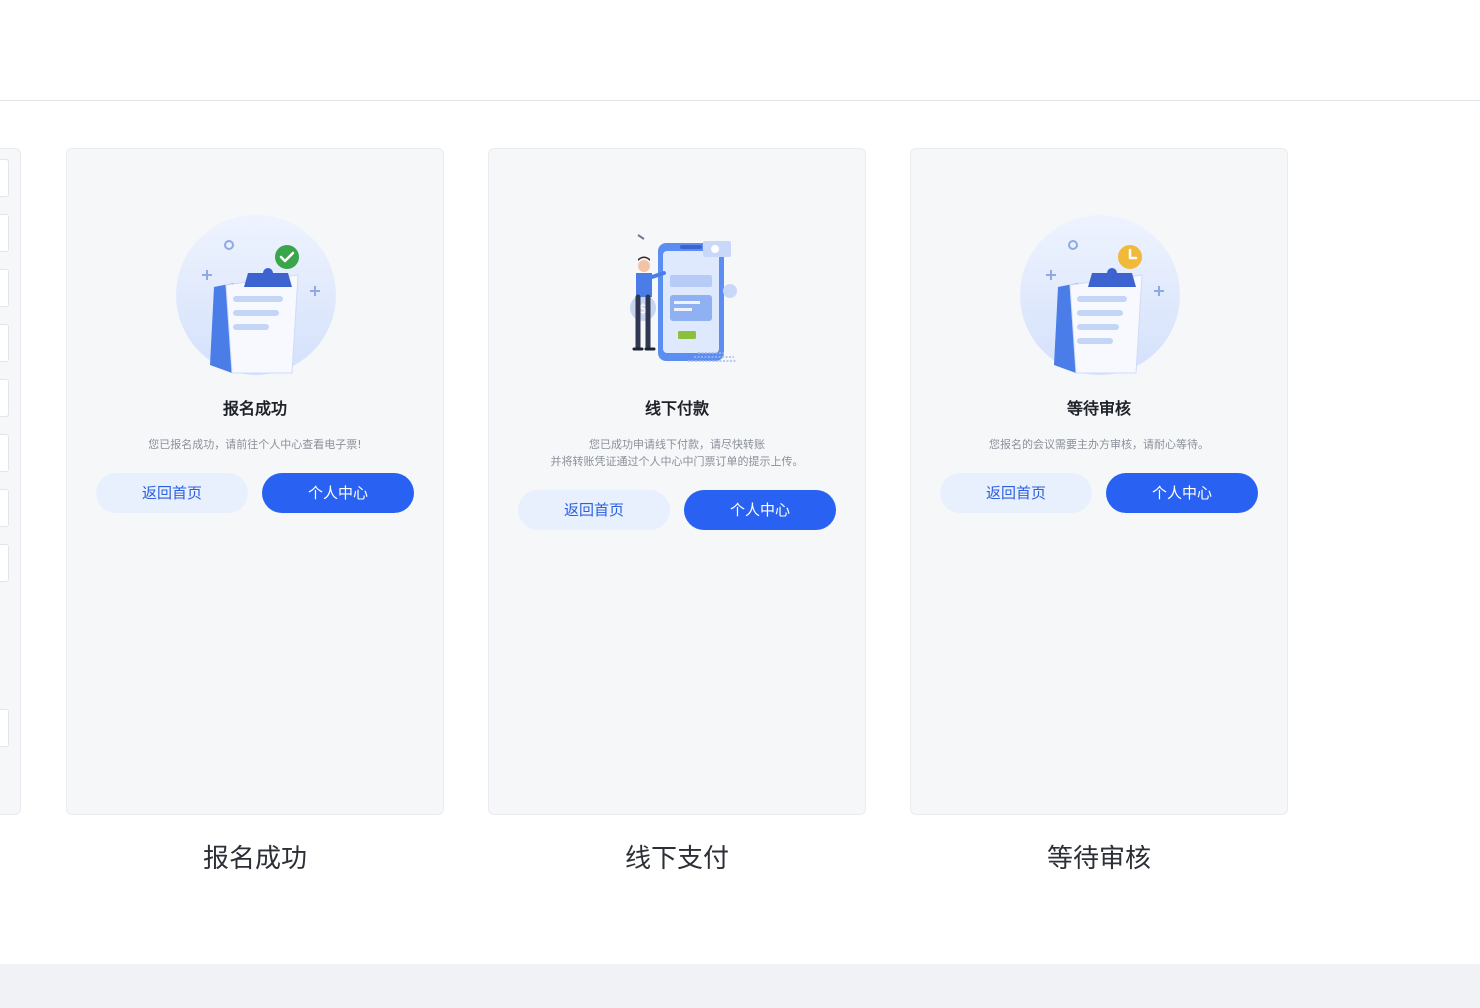 The image size is (1480, 1008). I want to click on card-title: 等待审核, so click(1098, 408).